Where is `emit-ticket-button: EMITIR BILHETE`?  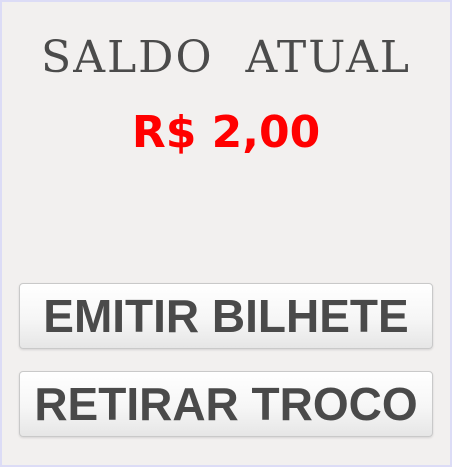 emit-ticket-button: EMITIR BILHETE is located at coordinates (226, 316).